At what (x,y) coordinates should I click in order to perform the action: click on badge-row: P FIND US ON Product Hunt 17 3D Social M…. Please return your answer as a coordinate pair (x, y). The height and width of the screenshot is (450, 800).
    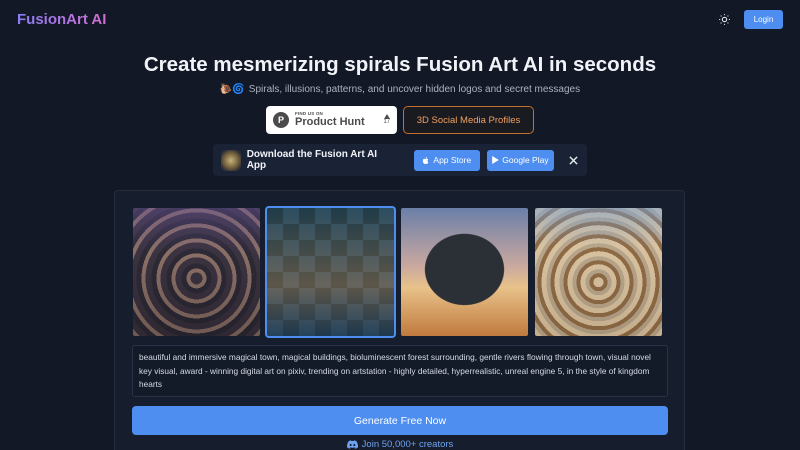
    Looking at the image, I should click on (400, 120).